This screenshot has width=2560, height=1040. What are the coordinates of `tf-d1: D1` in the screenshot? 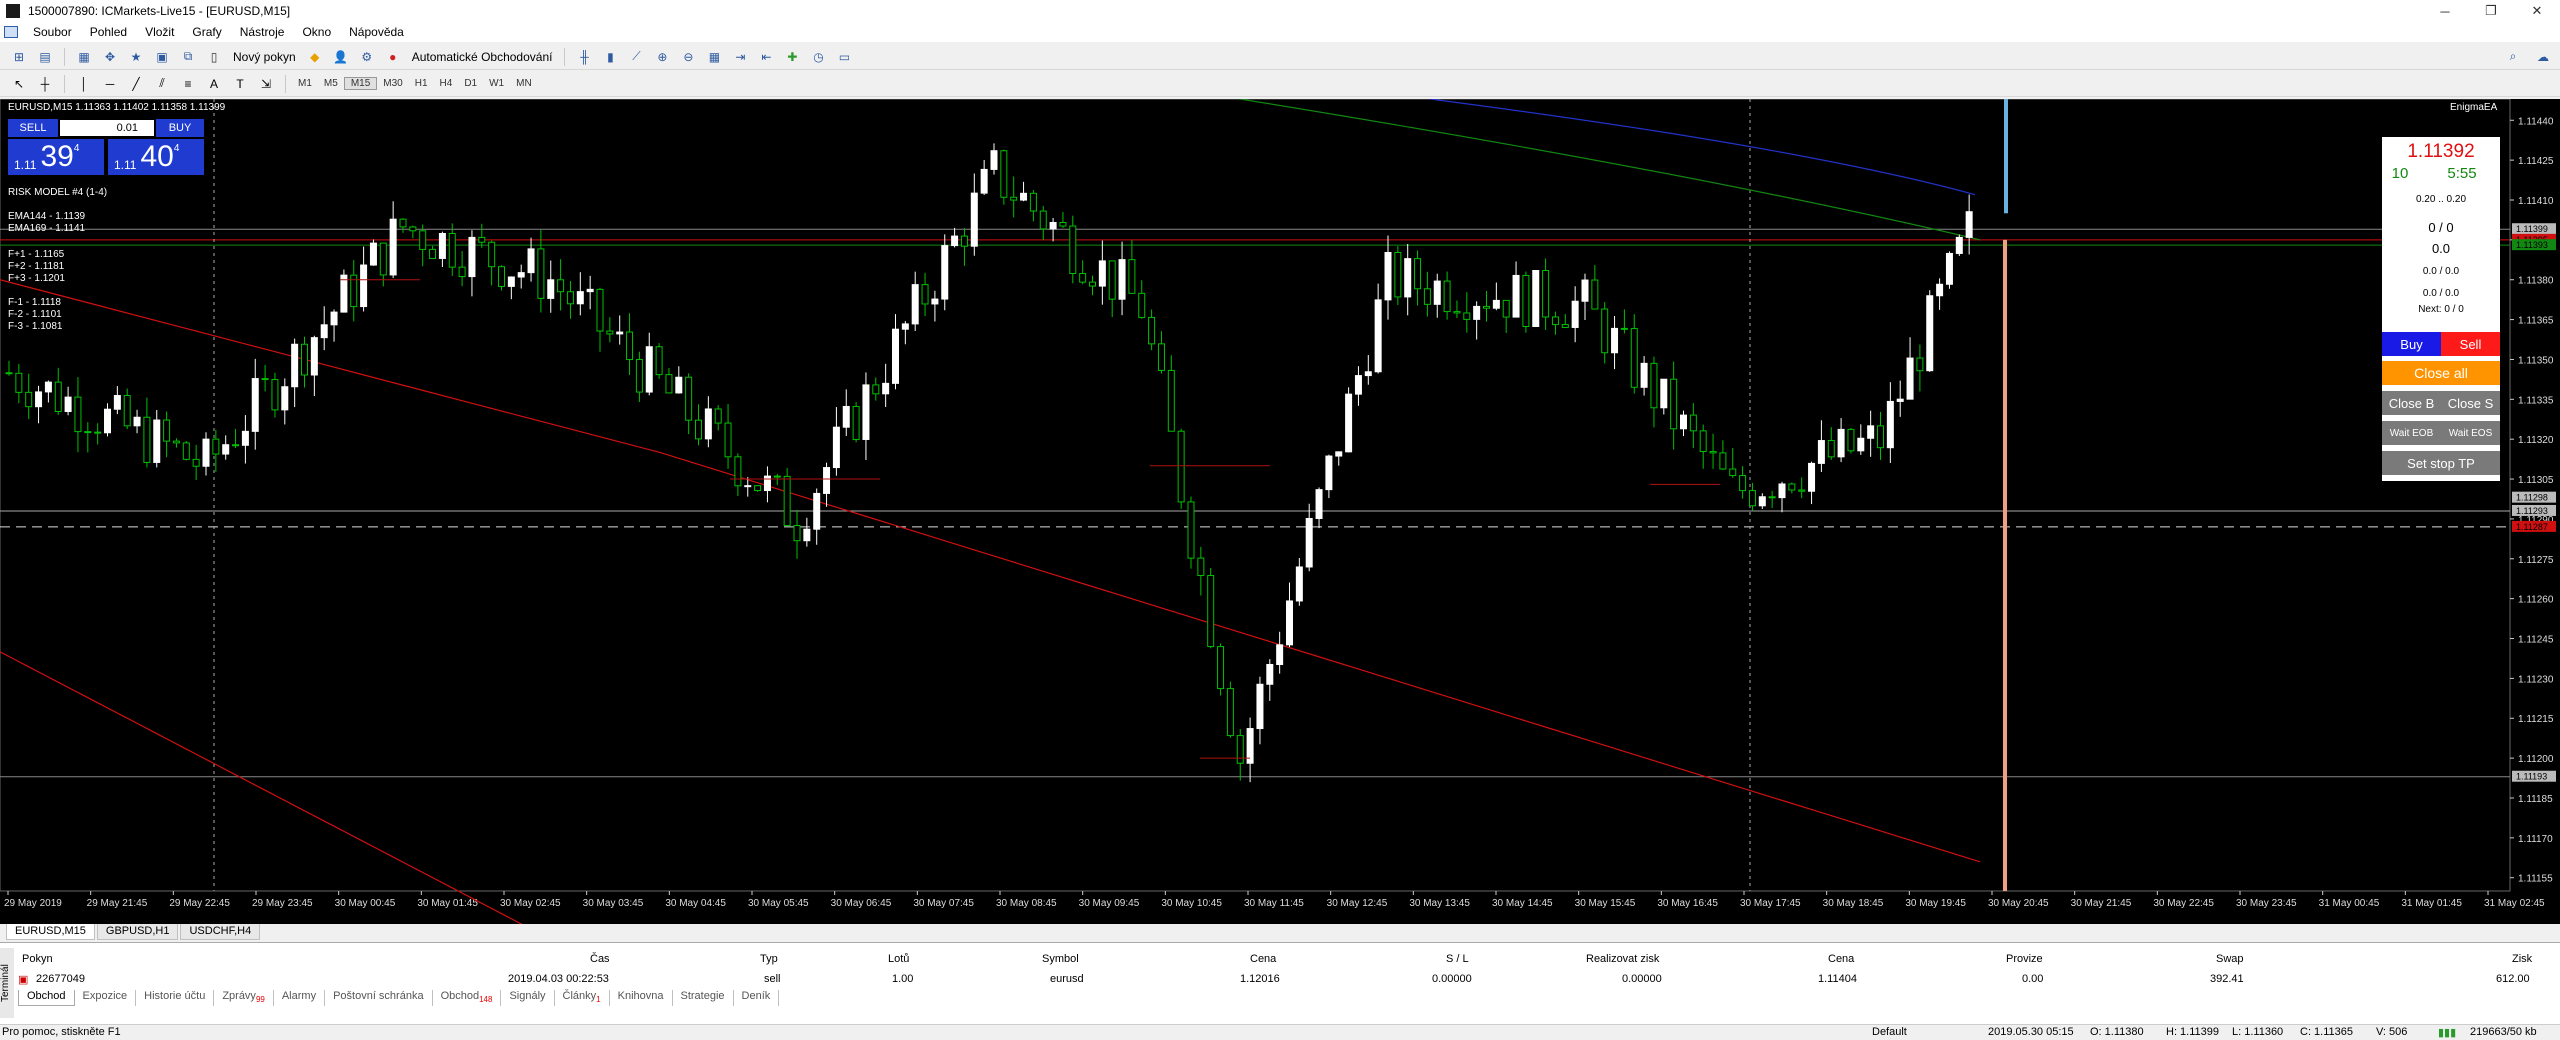 It's located at (470, 83).